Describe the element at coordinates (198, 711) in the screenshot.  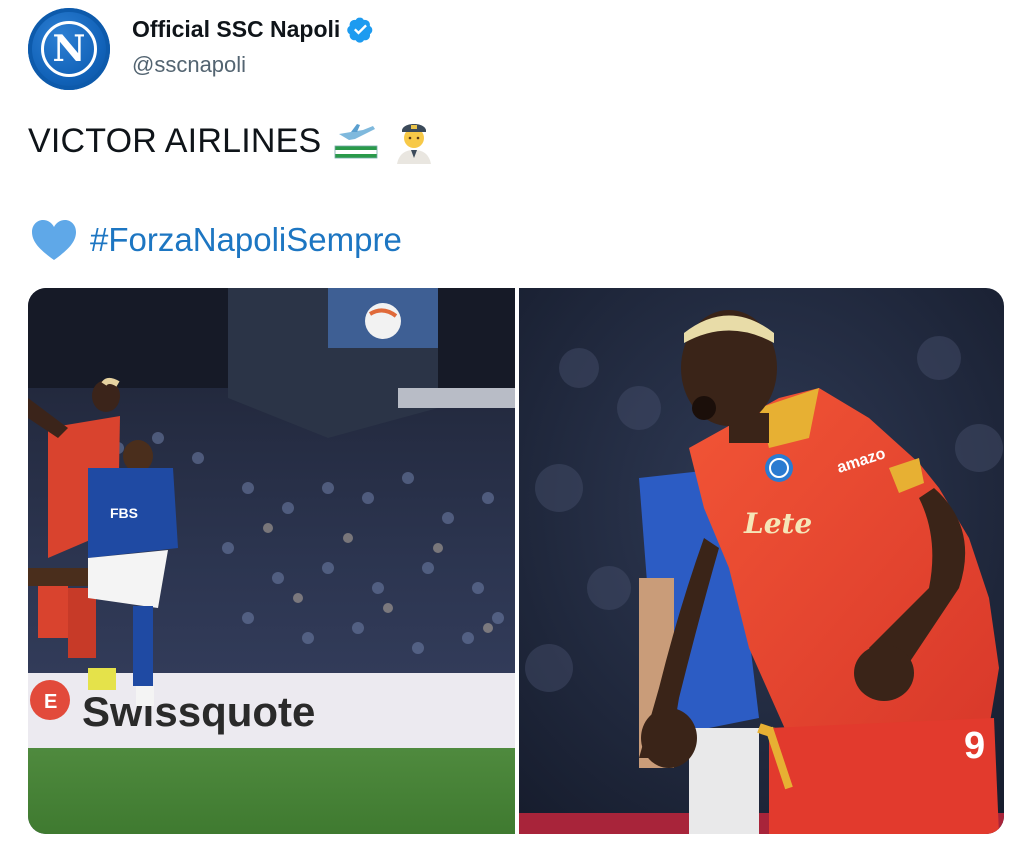
I see `ad-board-text: Swissquote` at that location.